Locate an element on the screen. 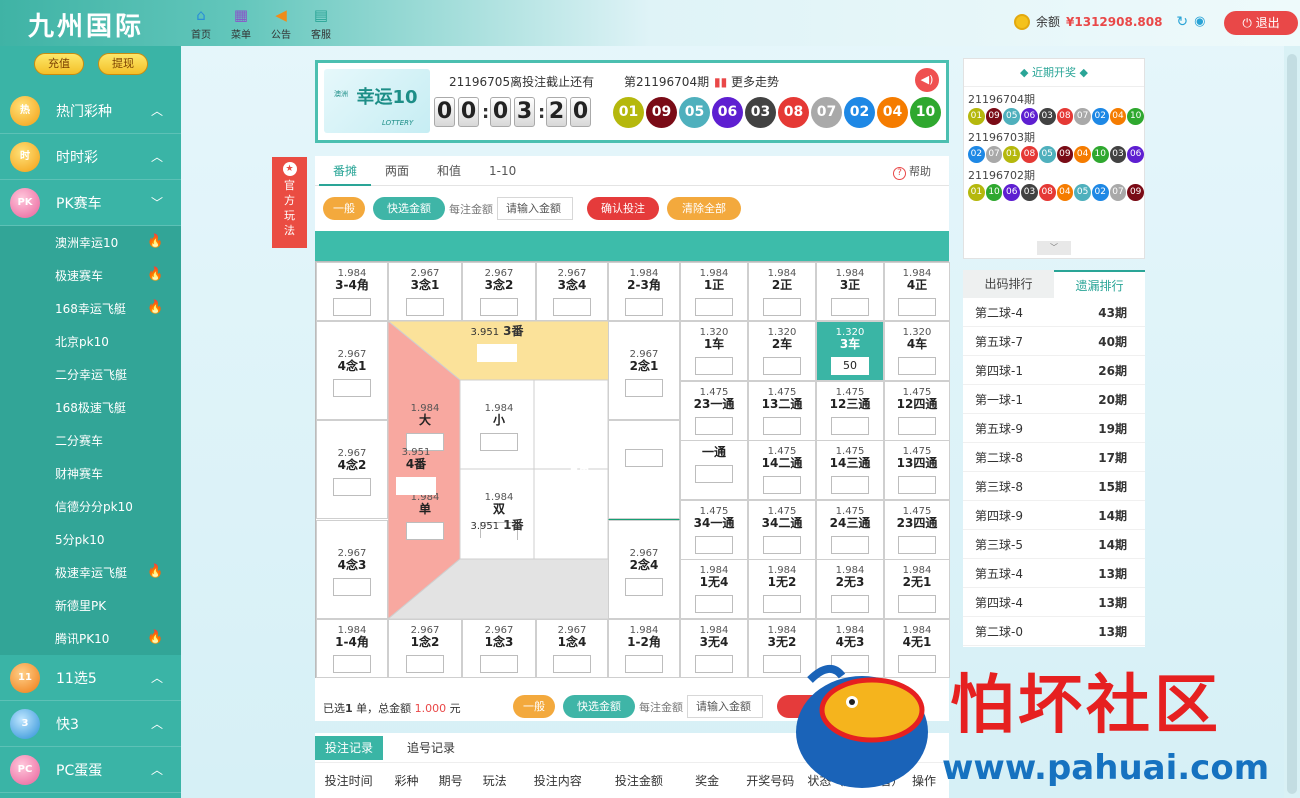  help-link: ? 帮助 is located at coordinates (912, 171).